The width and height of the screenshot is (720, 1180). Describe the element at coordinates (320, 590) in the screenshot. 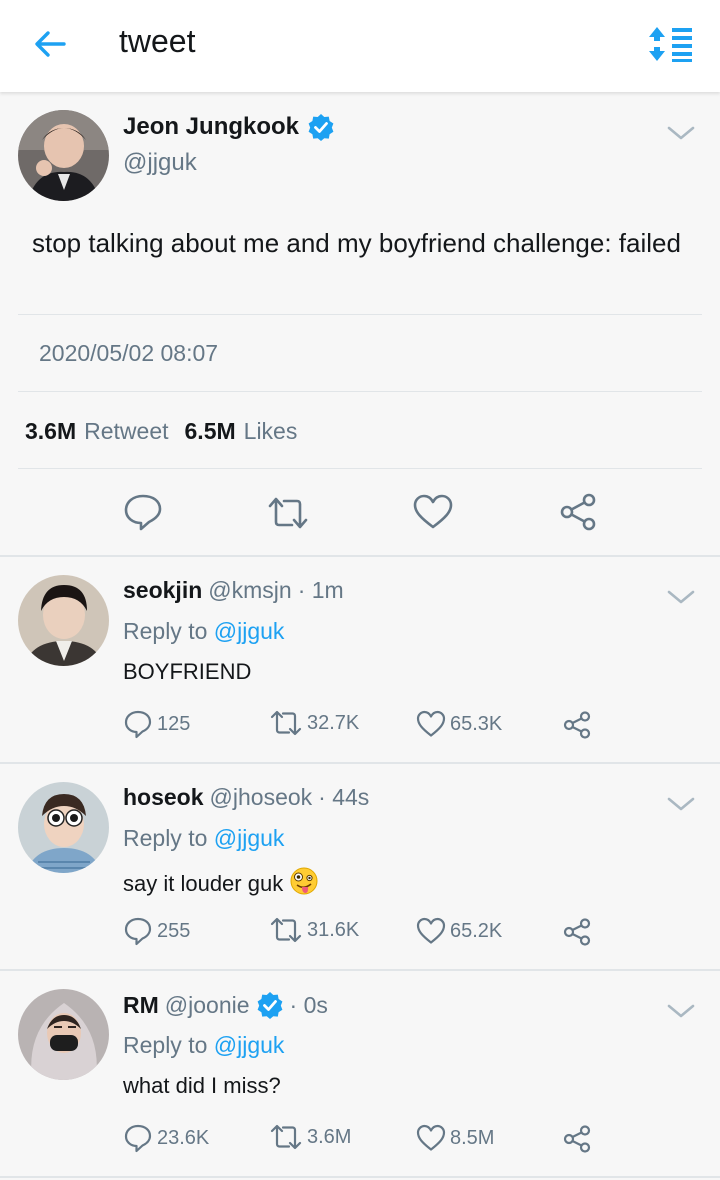

I see `reply-time: · 1m` at that location.